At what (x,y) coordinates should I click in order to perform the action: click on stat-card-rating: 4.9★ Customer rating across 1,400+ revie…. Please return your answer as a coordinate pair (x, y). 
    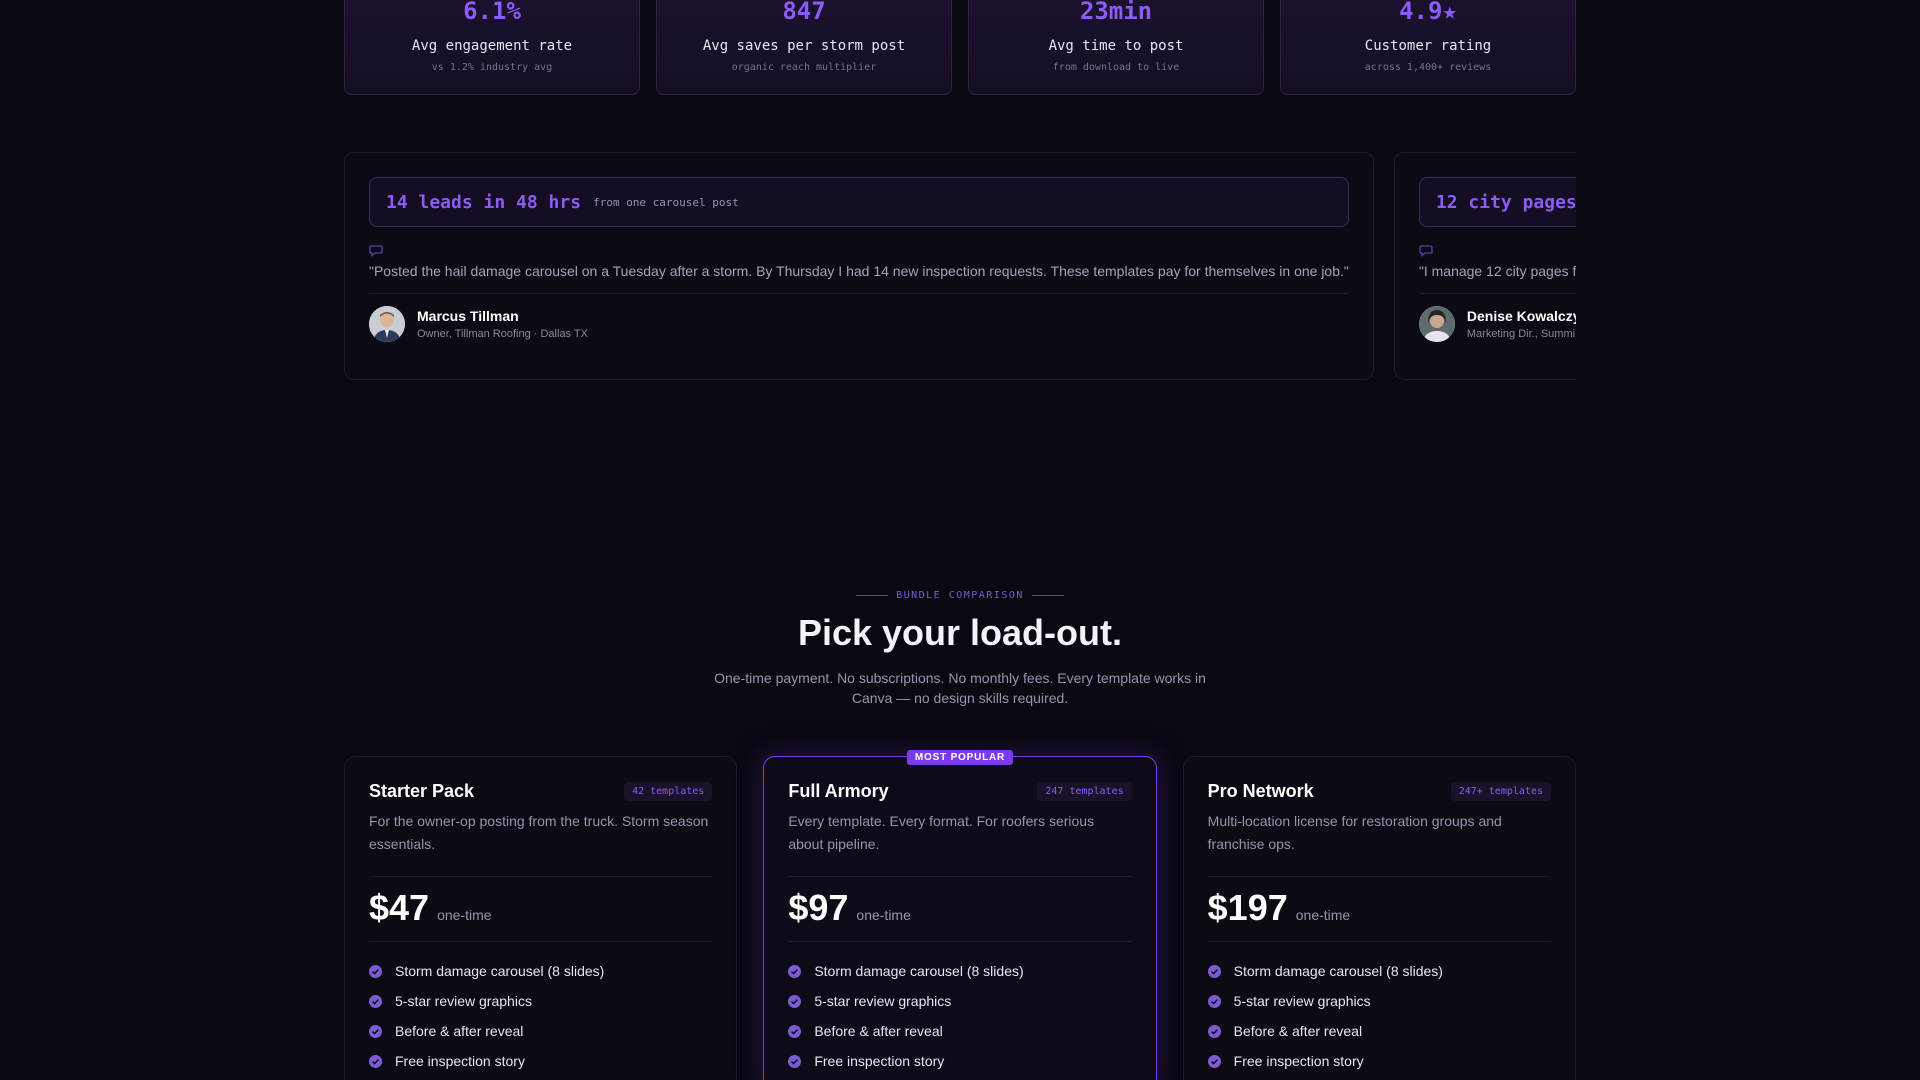
    Looking at the image, I should click on (1428, 47).